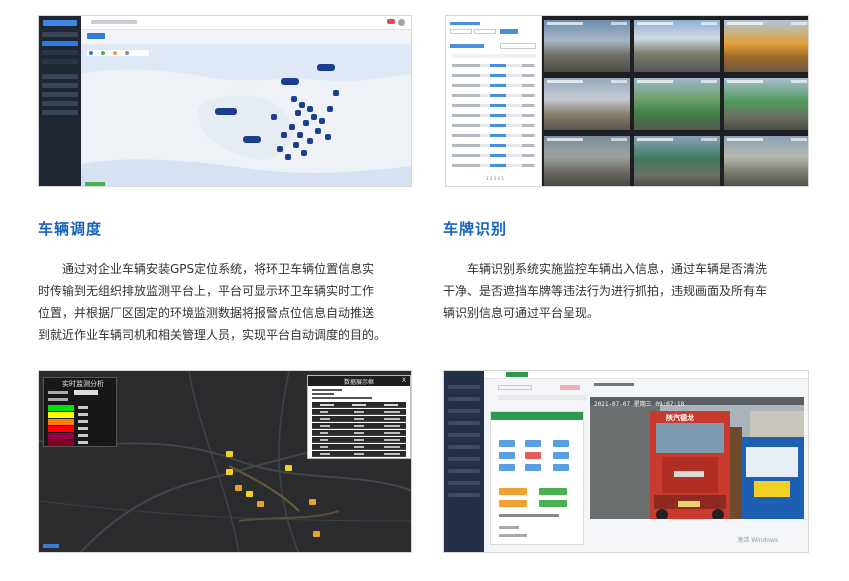  I want to click on dispatch-nav-item-active, so click(60, 43).